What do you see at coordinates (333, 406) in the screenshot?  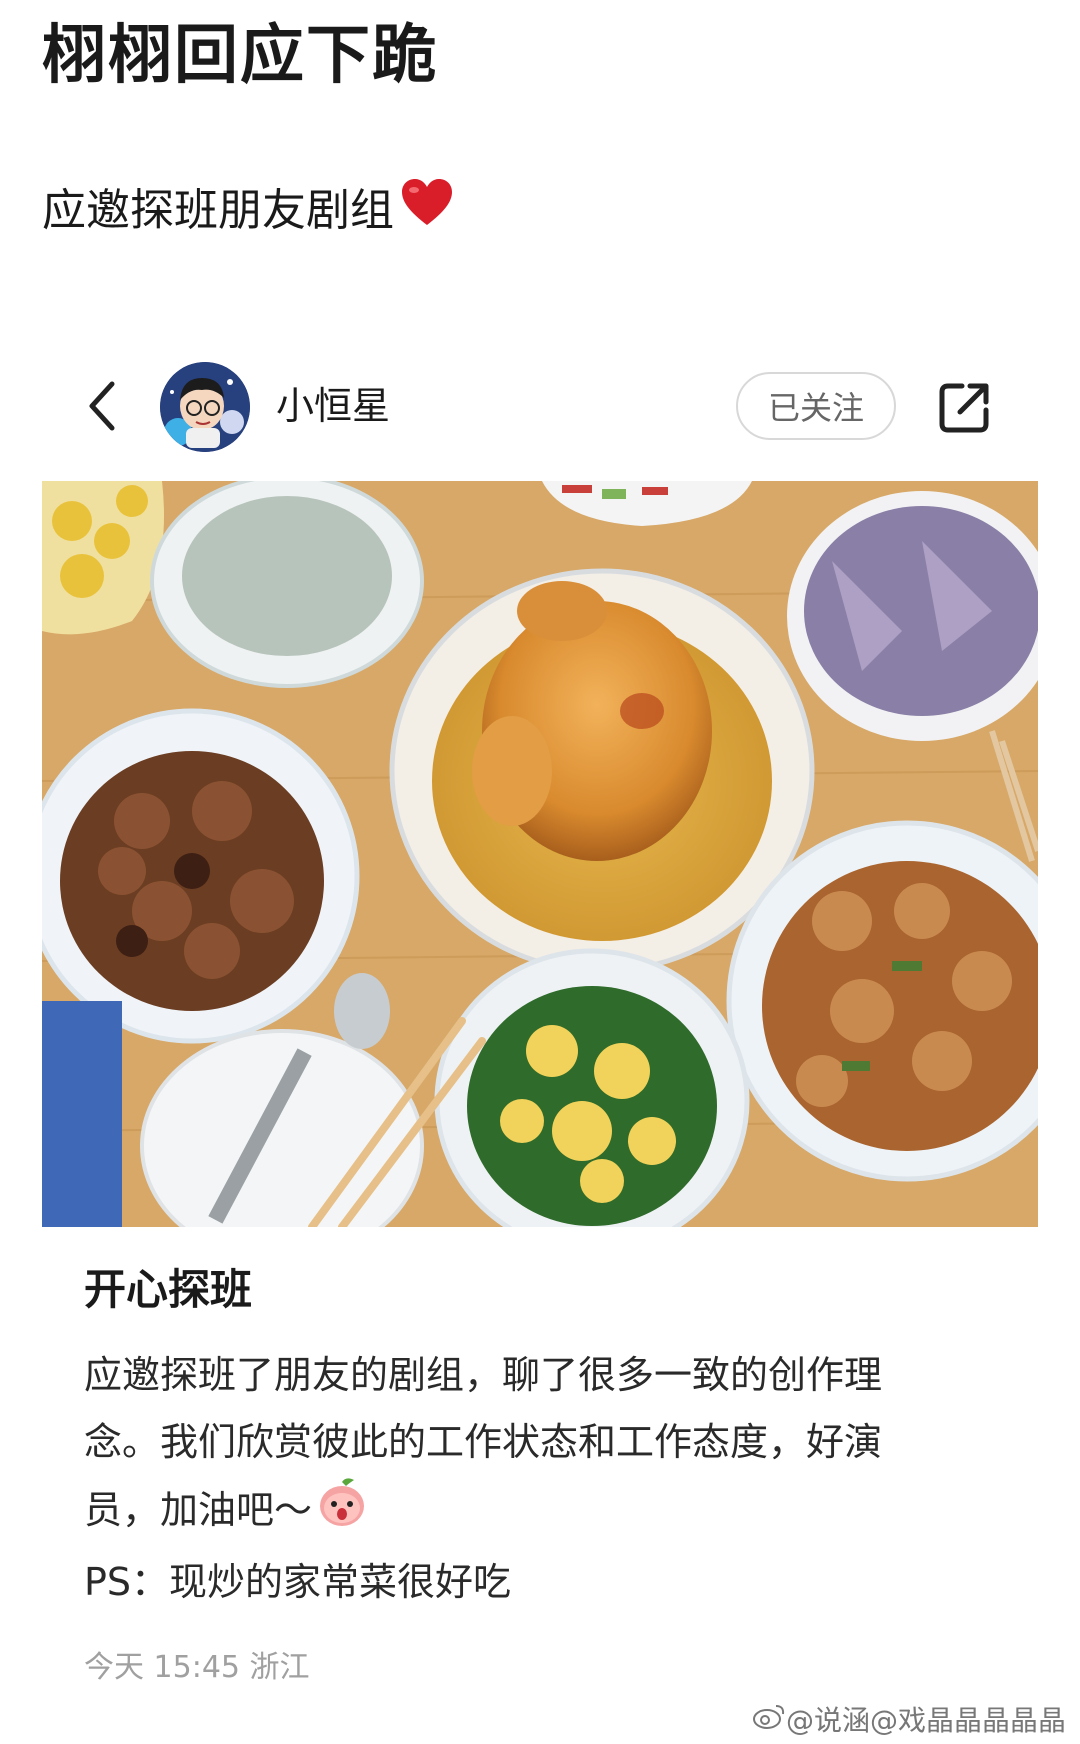 I see `author-name: 小恒星` at bounding box center [333, 406].